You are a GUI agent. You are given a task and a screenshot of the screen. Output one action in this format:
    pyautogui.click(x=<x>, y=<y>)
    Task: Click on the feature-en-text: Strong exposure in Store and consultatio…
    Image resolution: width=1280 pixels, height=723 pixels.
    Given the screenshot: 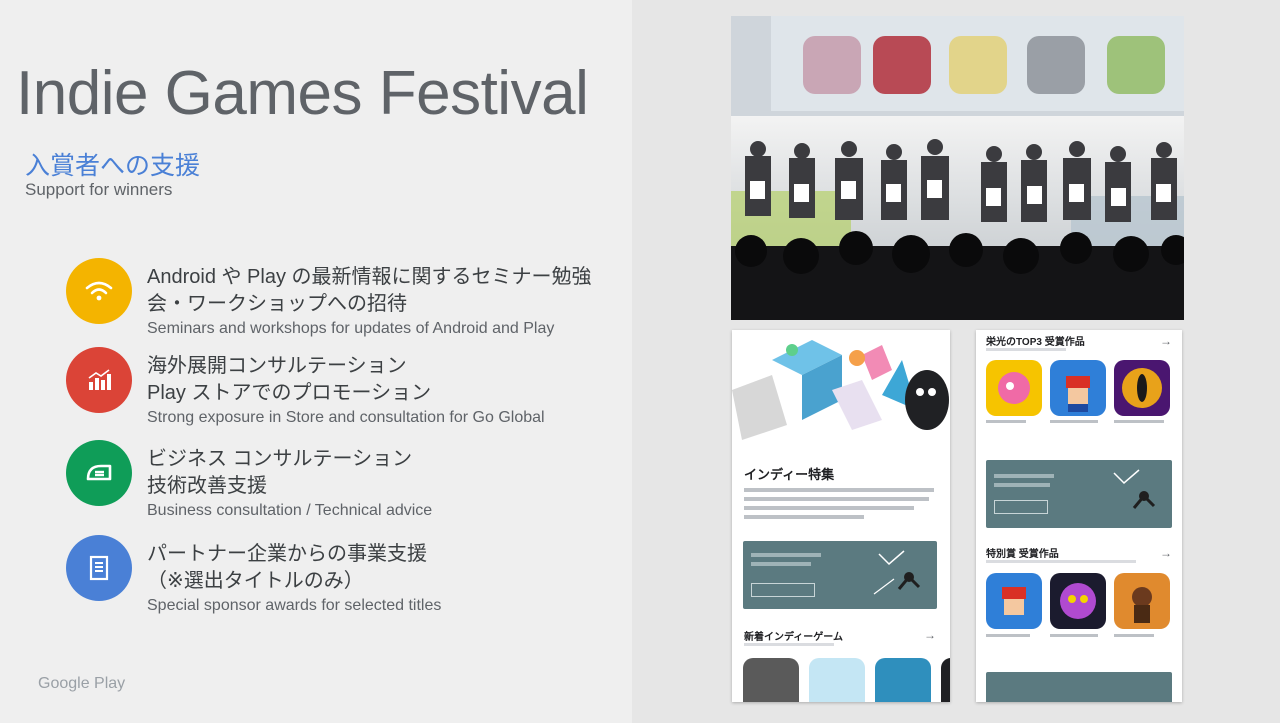 What is the action you would take?
    pyautogui.click(x=346, y=417)
    